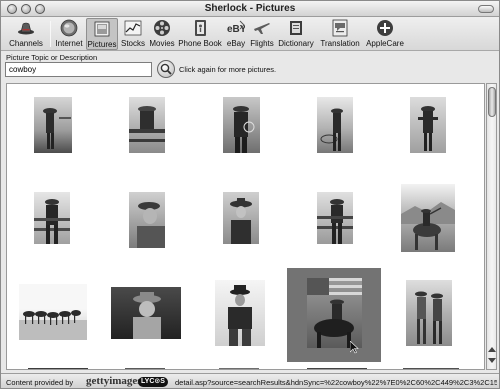 The width and height of the screenshot is (500, 389). I want to click on svg-text: eBY, so click(236, 29).